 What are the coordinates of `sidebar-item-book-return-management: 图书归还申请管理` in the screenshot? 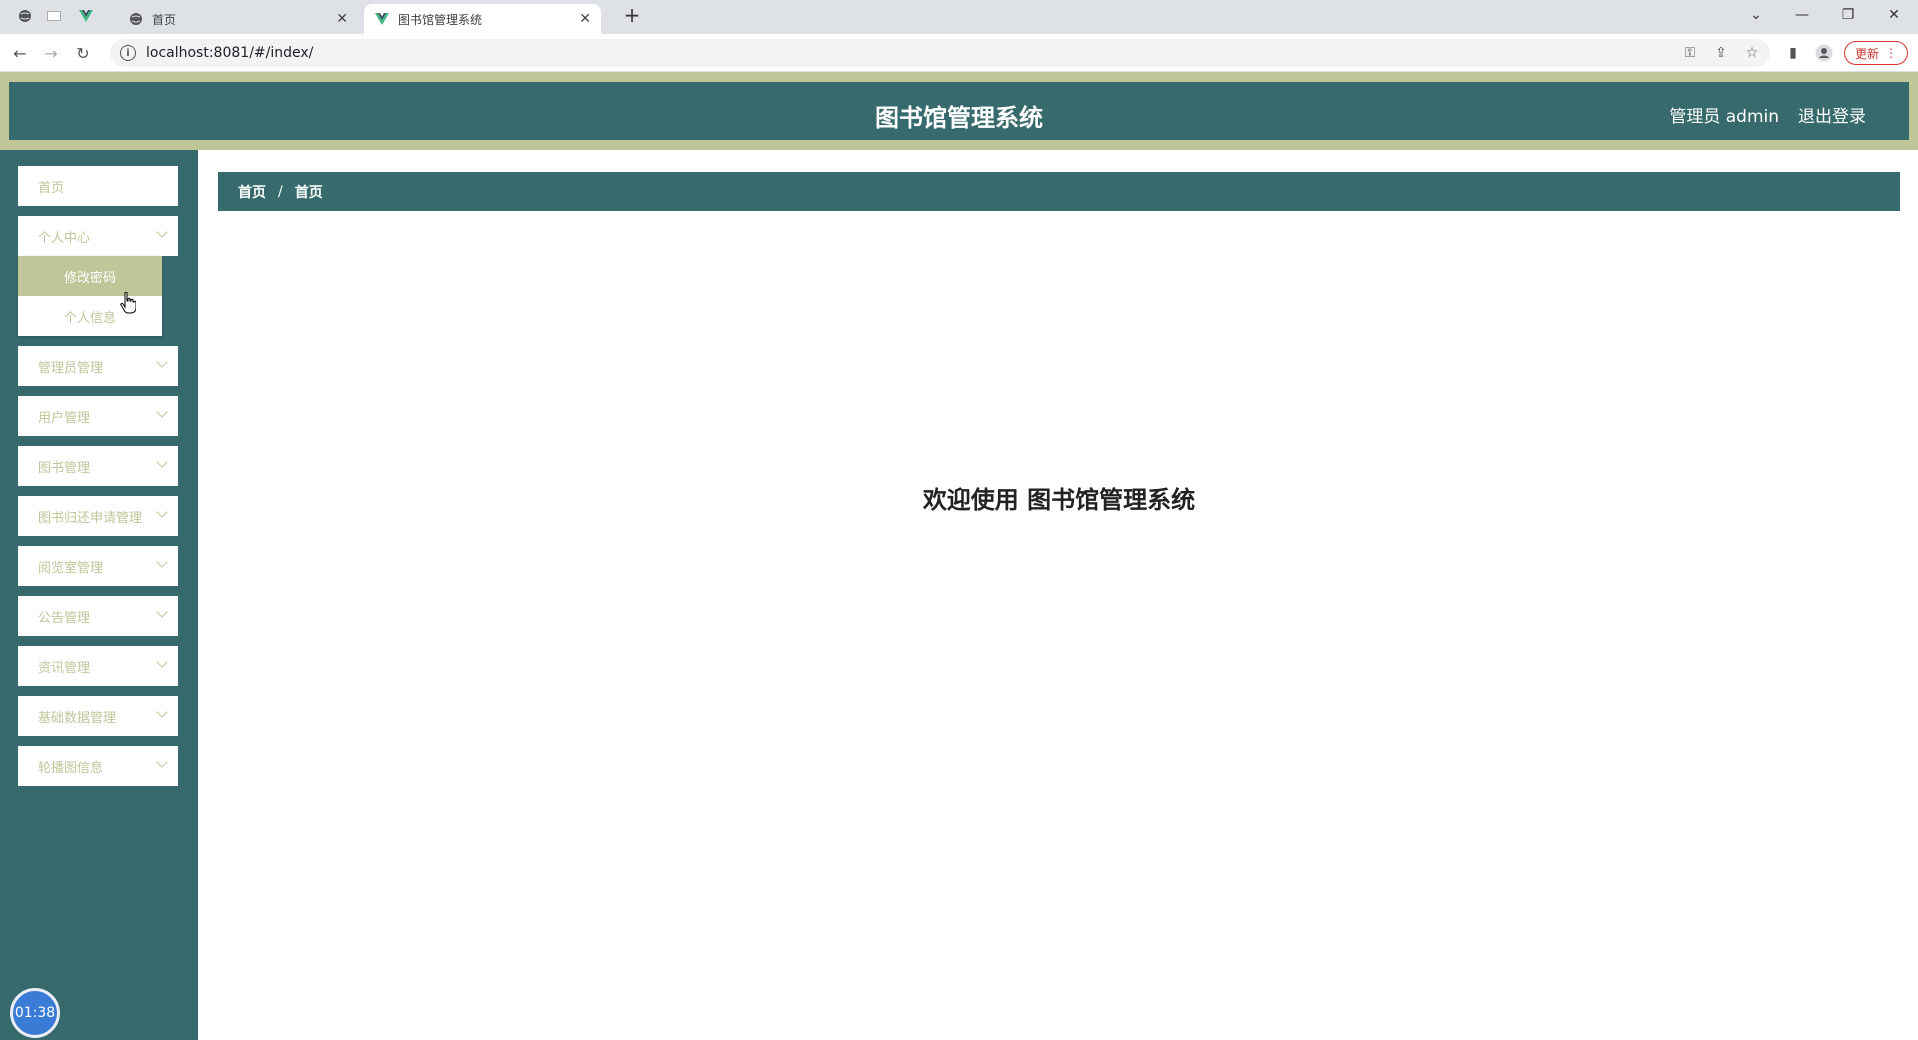 It's located at (98, 516).